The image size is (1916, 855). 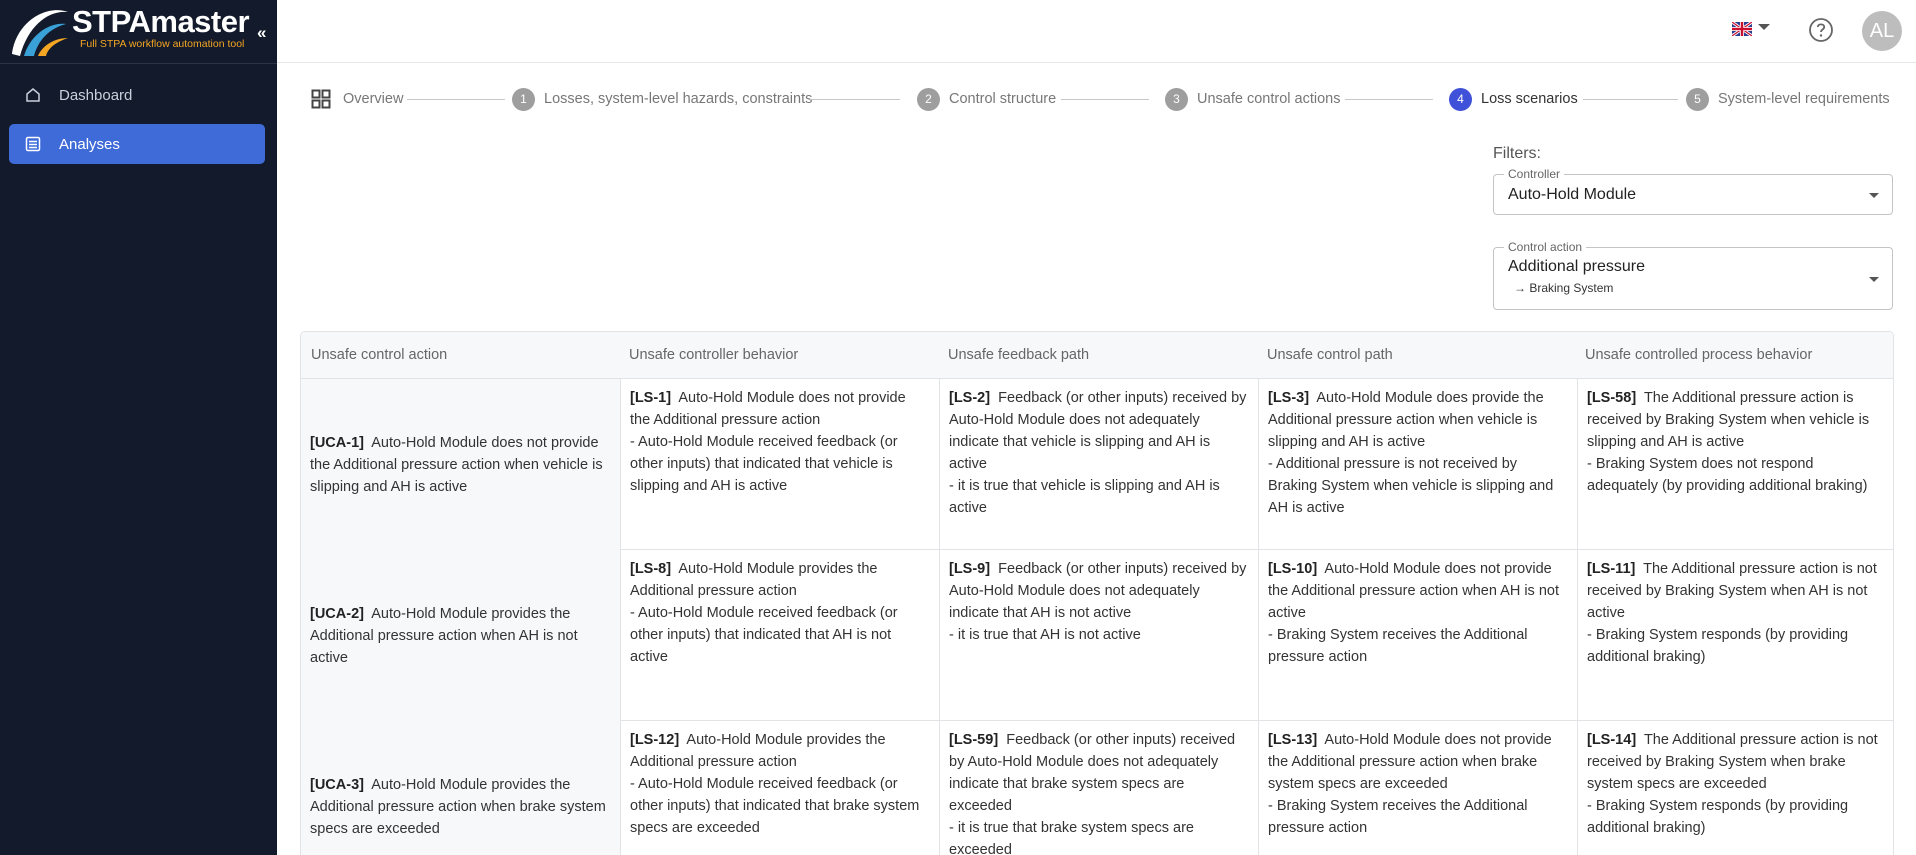 What do you see at coordinates (1545, 247) in the screenshot?
I see `control-action-field-label: Control action` at bounding box center [1545, 247].